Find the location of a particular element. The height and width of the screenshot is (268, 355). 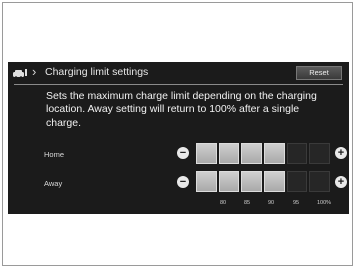

scale-label-95: 95 is located at coordinates (296, 203).